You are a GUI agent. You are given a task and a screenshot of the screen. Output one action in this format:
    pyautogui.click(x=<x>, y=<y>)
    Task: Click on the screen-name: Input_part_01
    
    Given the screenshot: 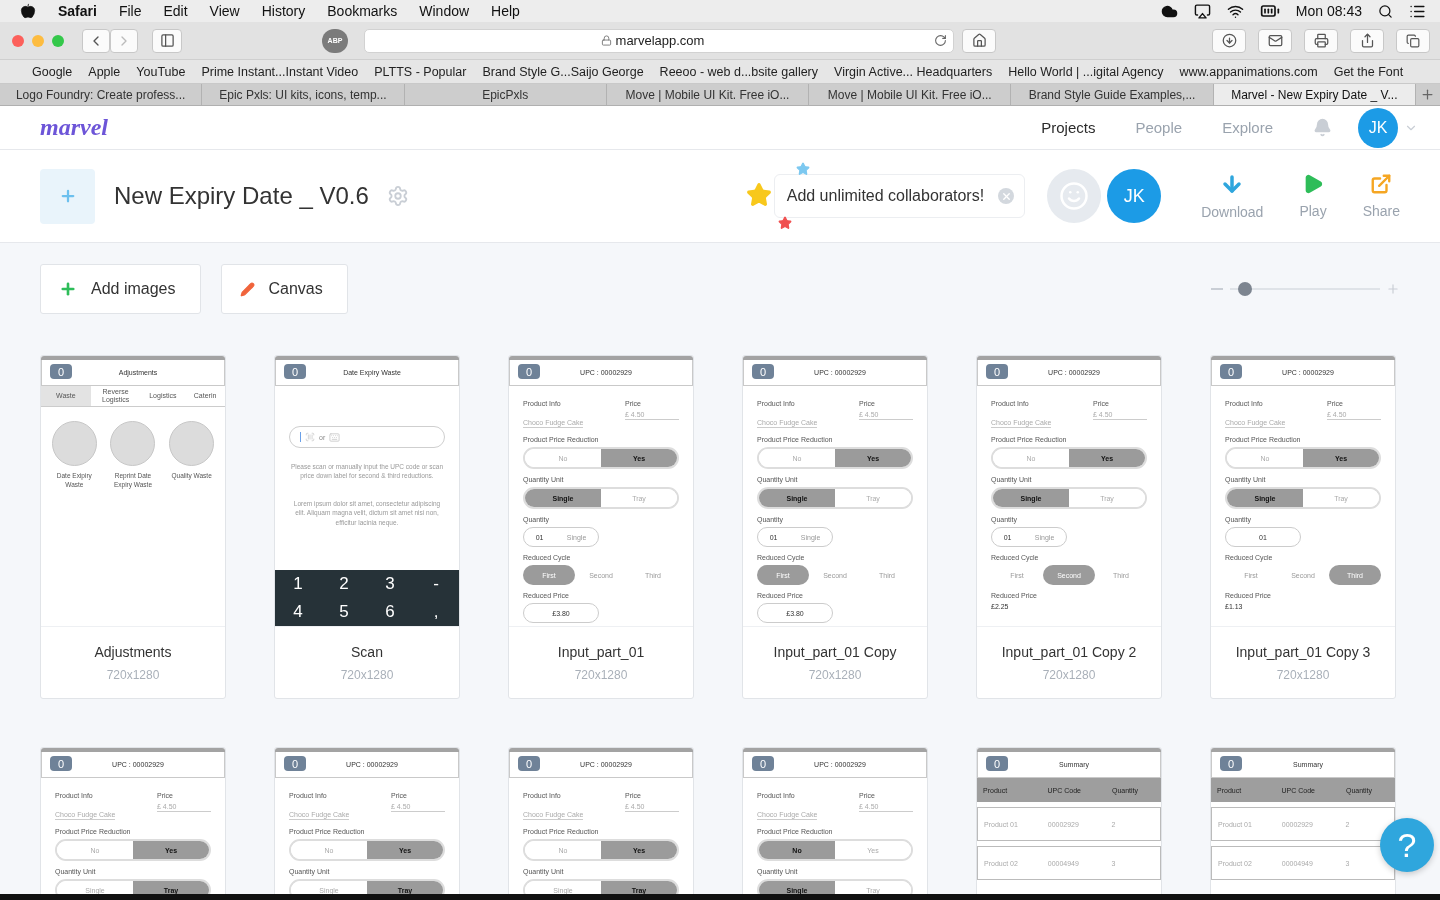 What is the action you would take?
    pyautogui.click(x=601, y=651)
    